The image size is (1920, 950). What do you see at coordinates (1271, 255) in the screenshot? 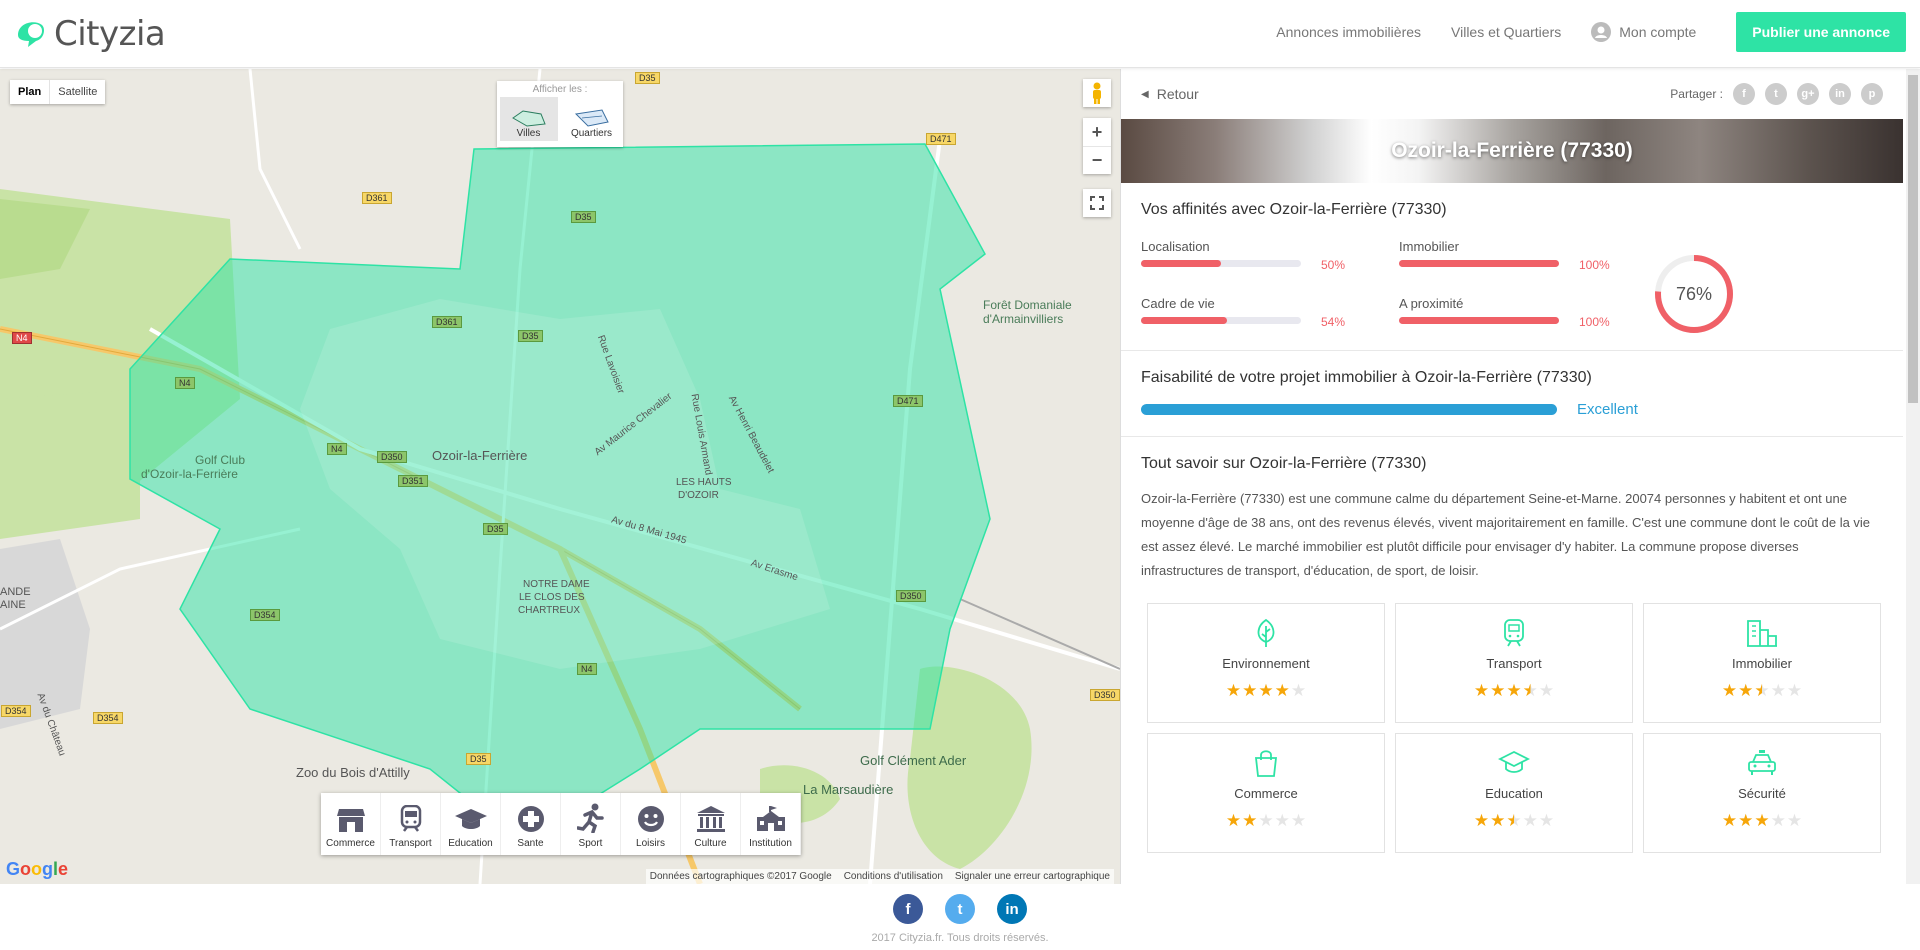
I see `affinity-localisation: Localisation 50%` at bounding box center [1271, 255].